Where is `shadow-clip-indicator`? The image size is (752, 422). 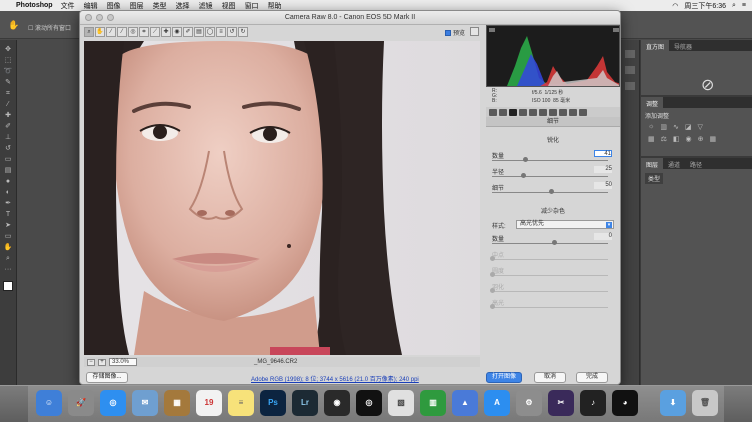
shadow-clip-indicator is located at coordinates (492, 30).